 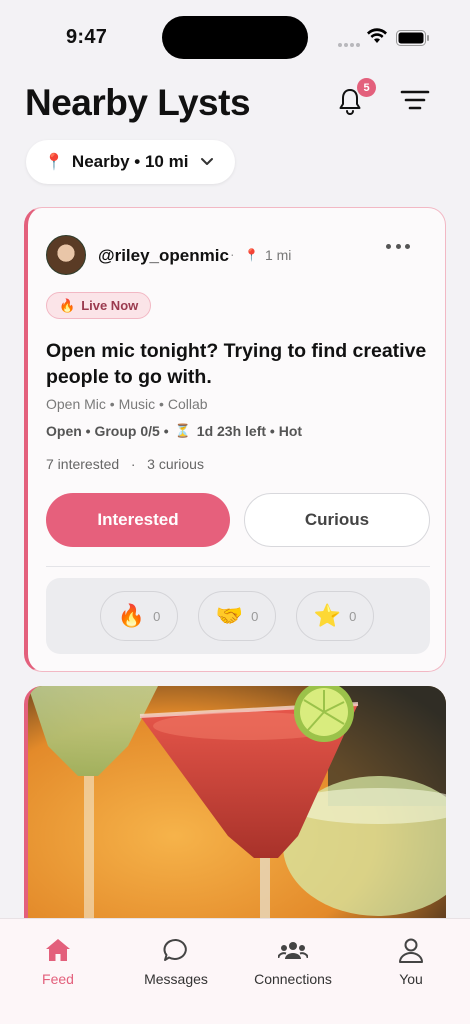 I want to click on distance-label: 1 mi, so click(x=278, y=255).